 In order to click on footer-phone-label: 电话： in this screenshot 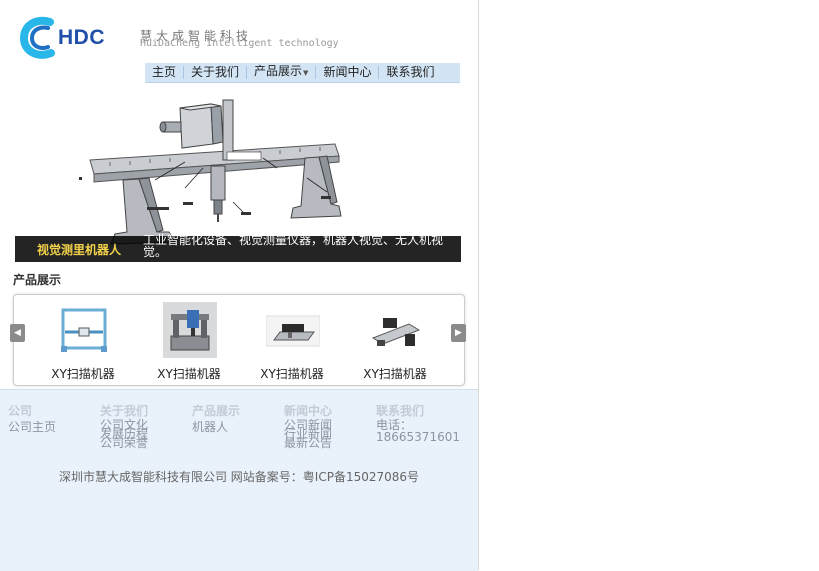, I will do `click(394, 425)`.